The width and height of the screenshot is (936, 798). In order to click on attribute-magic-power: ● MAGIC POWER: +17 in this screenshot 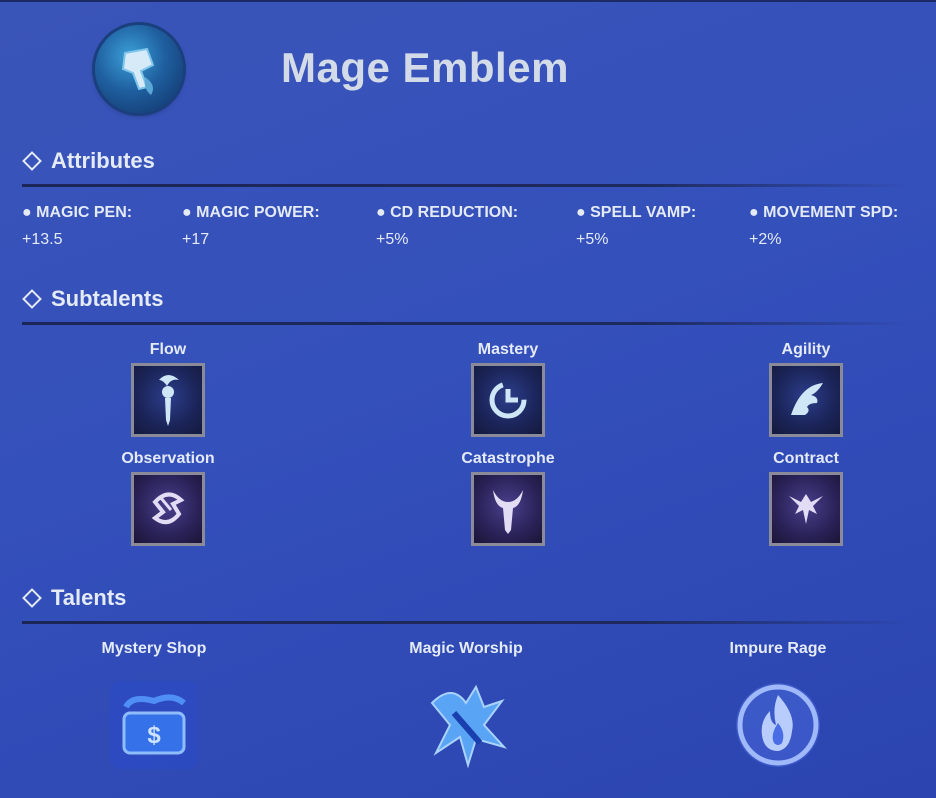, I will do `click(251, 226)`.